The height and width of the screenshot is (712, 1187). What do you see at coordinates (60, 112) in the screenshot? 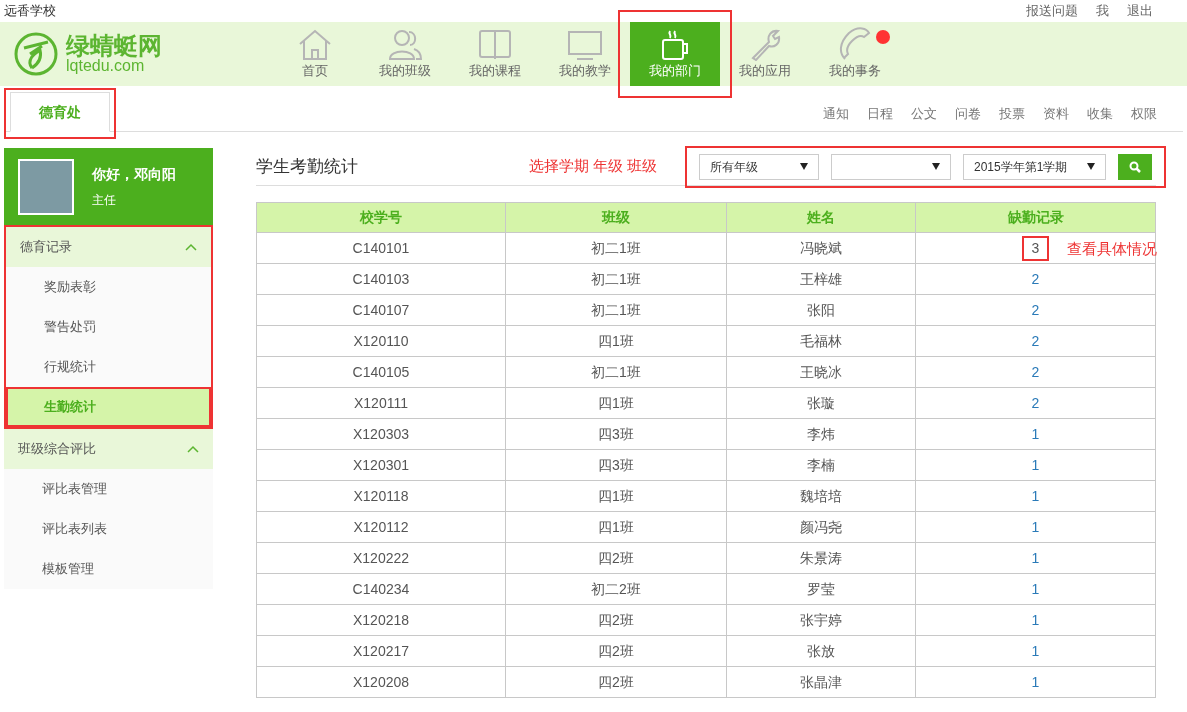
I see `department-tab: 德育处` at bounding box center [60, 112].